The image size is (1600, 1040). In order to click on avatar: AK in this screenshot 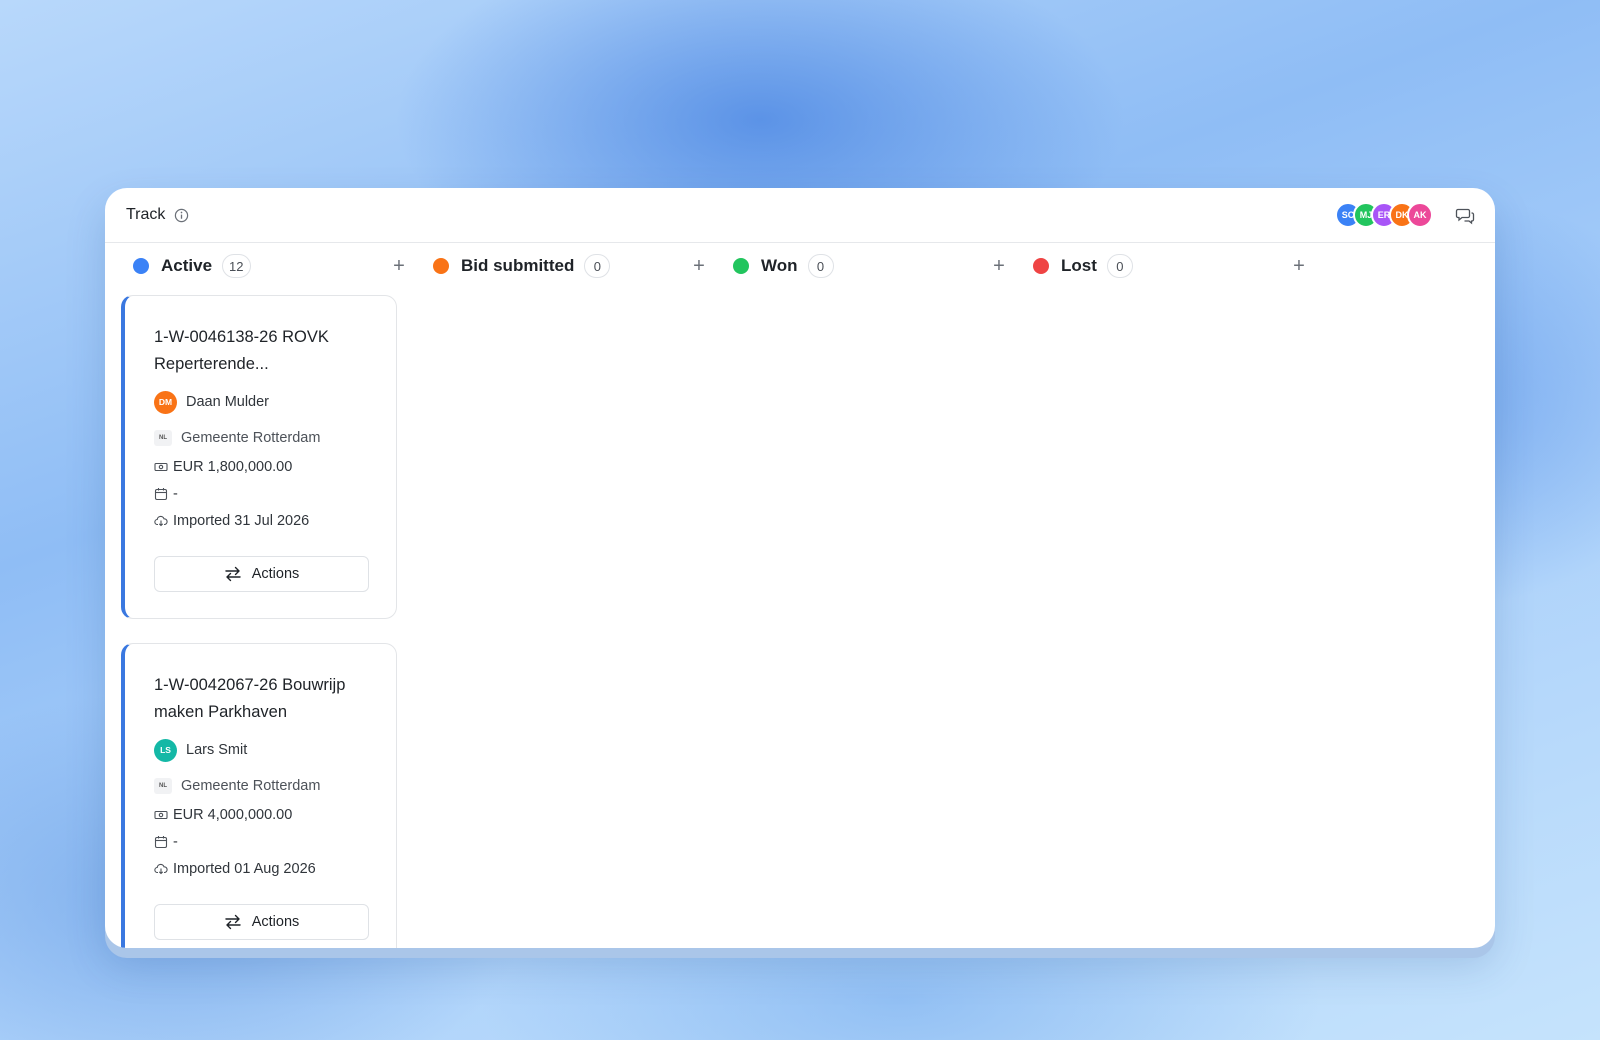, I will do `click(1420, 215)`.